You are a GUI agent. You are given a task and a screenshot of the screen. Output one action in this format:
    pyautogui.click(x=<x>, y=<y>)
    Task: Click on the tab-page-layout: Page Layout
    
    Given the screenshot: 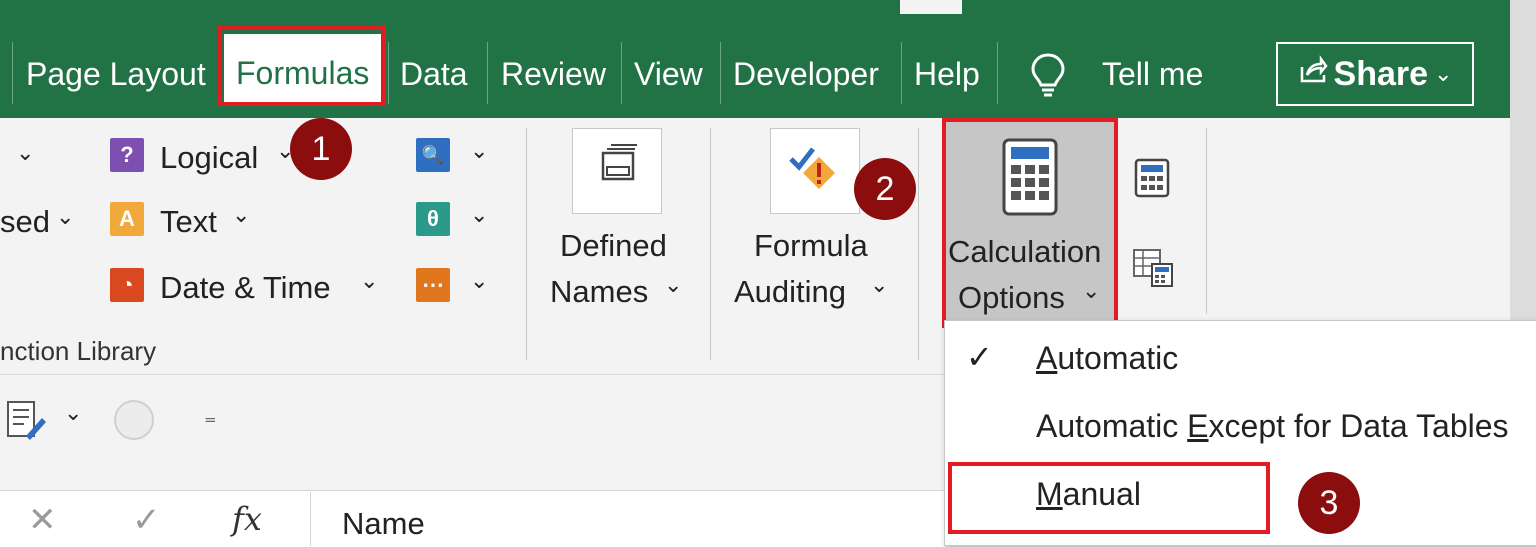 What is the action you would take?
    pyautogui.click(x=116, y=74)
    